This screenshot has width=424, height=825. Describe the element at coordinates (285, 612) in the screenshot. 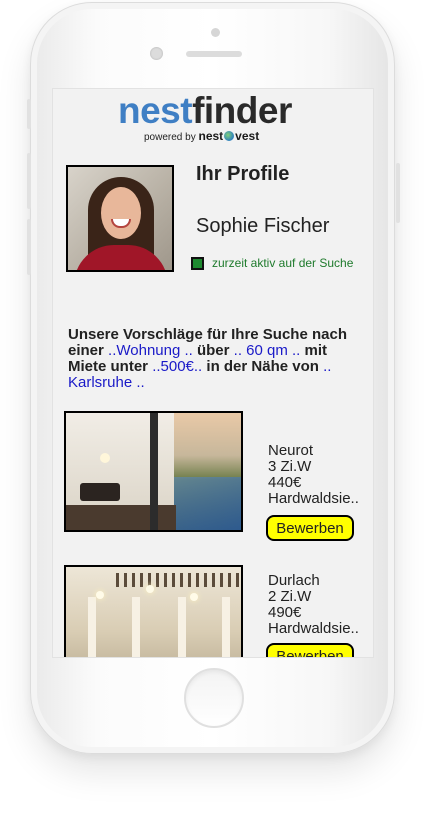

I see `listing-price: 490€` at that location.